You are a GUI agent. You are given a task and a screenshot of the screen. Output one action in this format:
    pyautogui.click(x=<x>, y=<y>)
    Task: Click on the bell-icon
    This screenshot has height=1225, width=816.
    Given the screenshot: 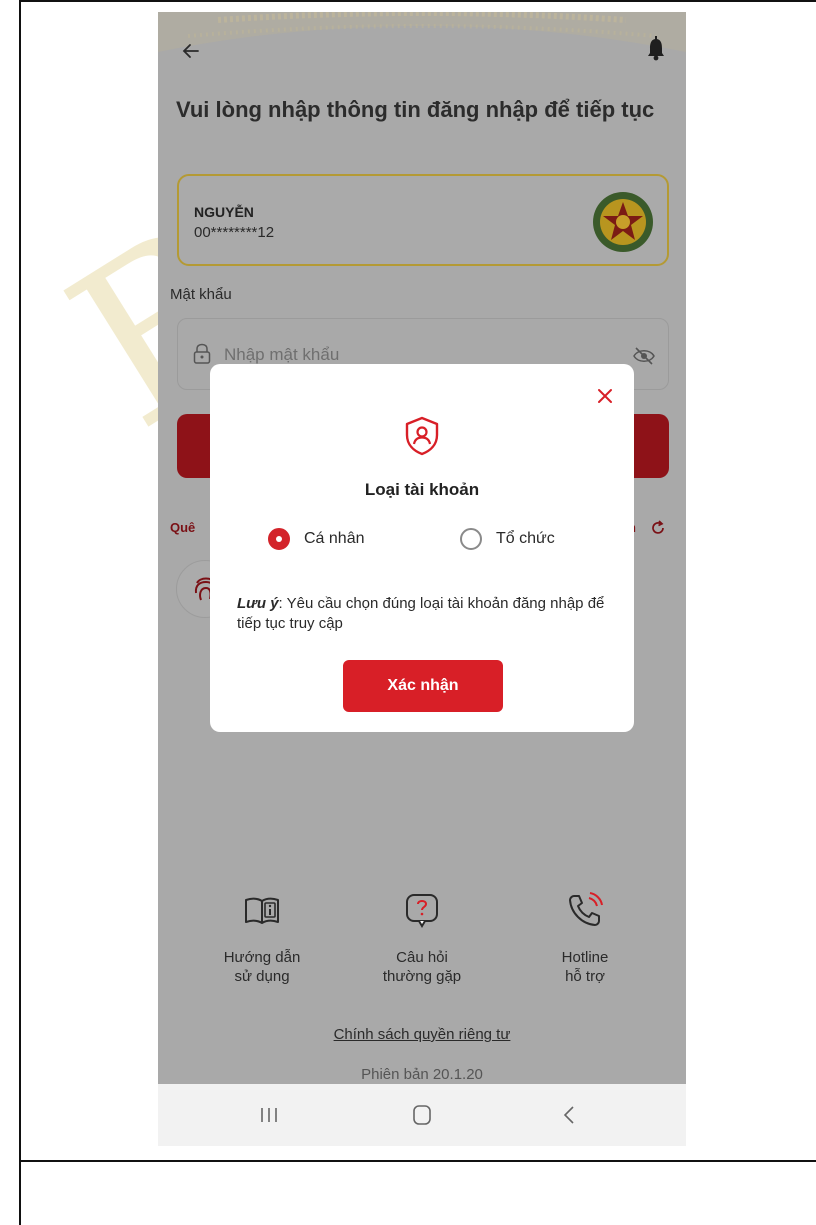 What is the action you would take?
    pyautogui.click(x=656, y=49)
    